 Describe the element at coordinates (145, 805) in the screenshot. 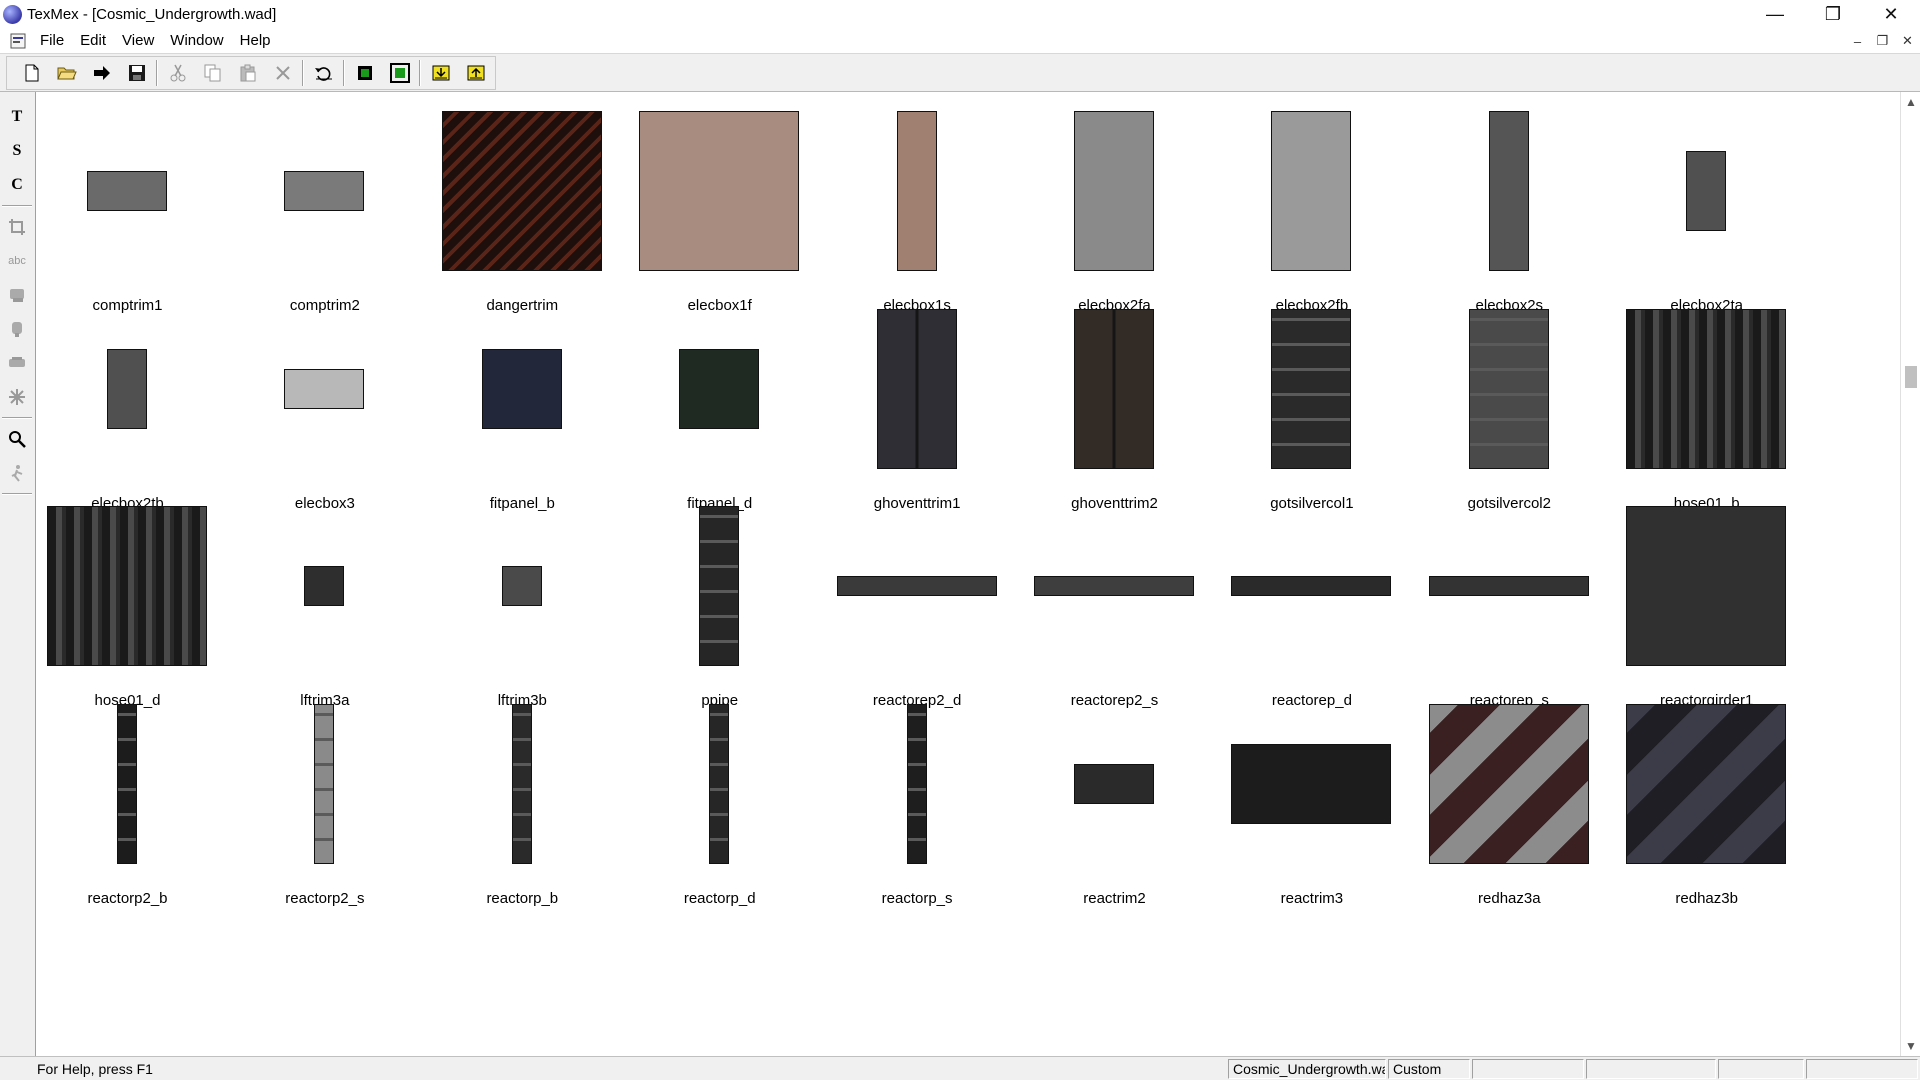

I see `texture-item: reactorp2_b` at that location.